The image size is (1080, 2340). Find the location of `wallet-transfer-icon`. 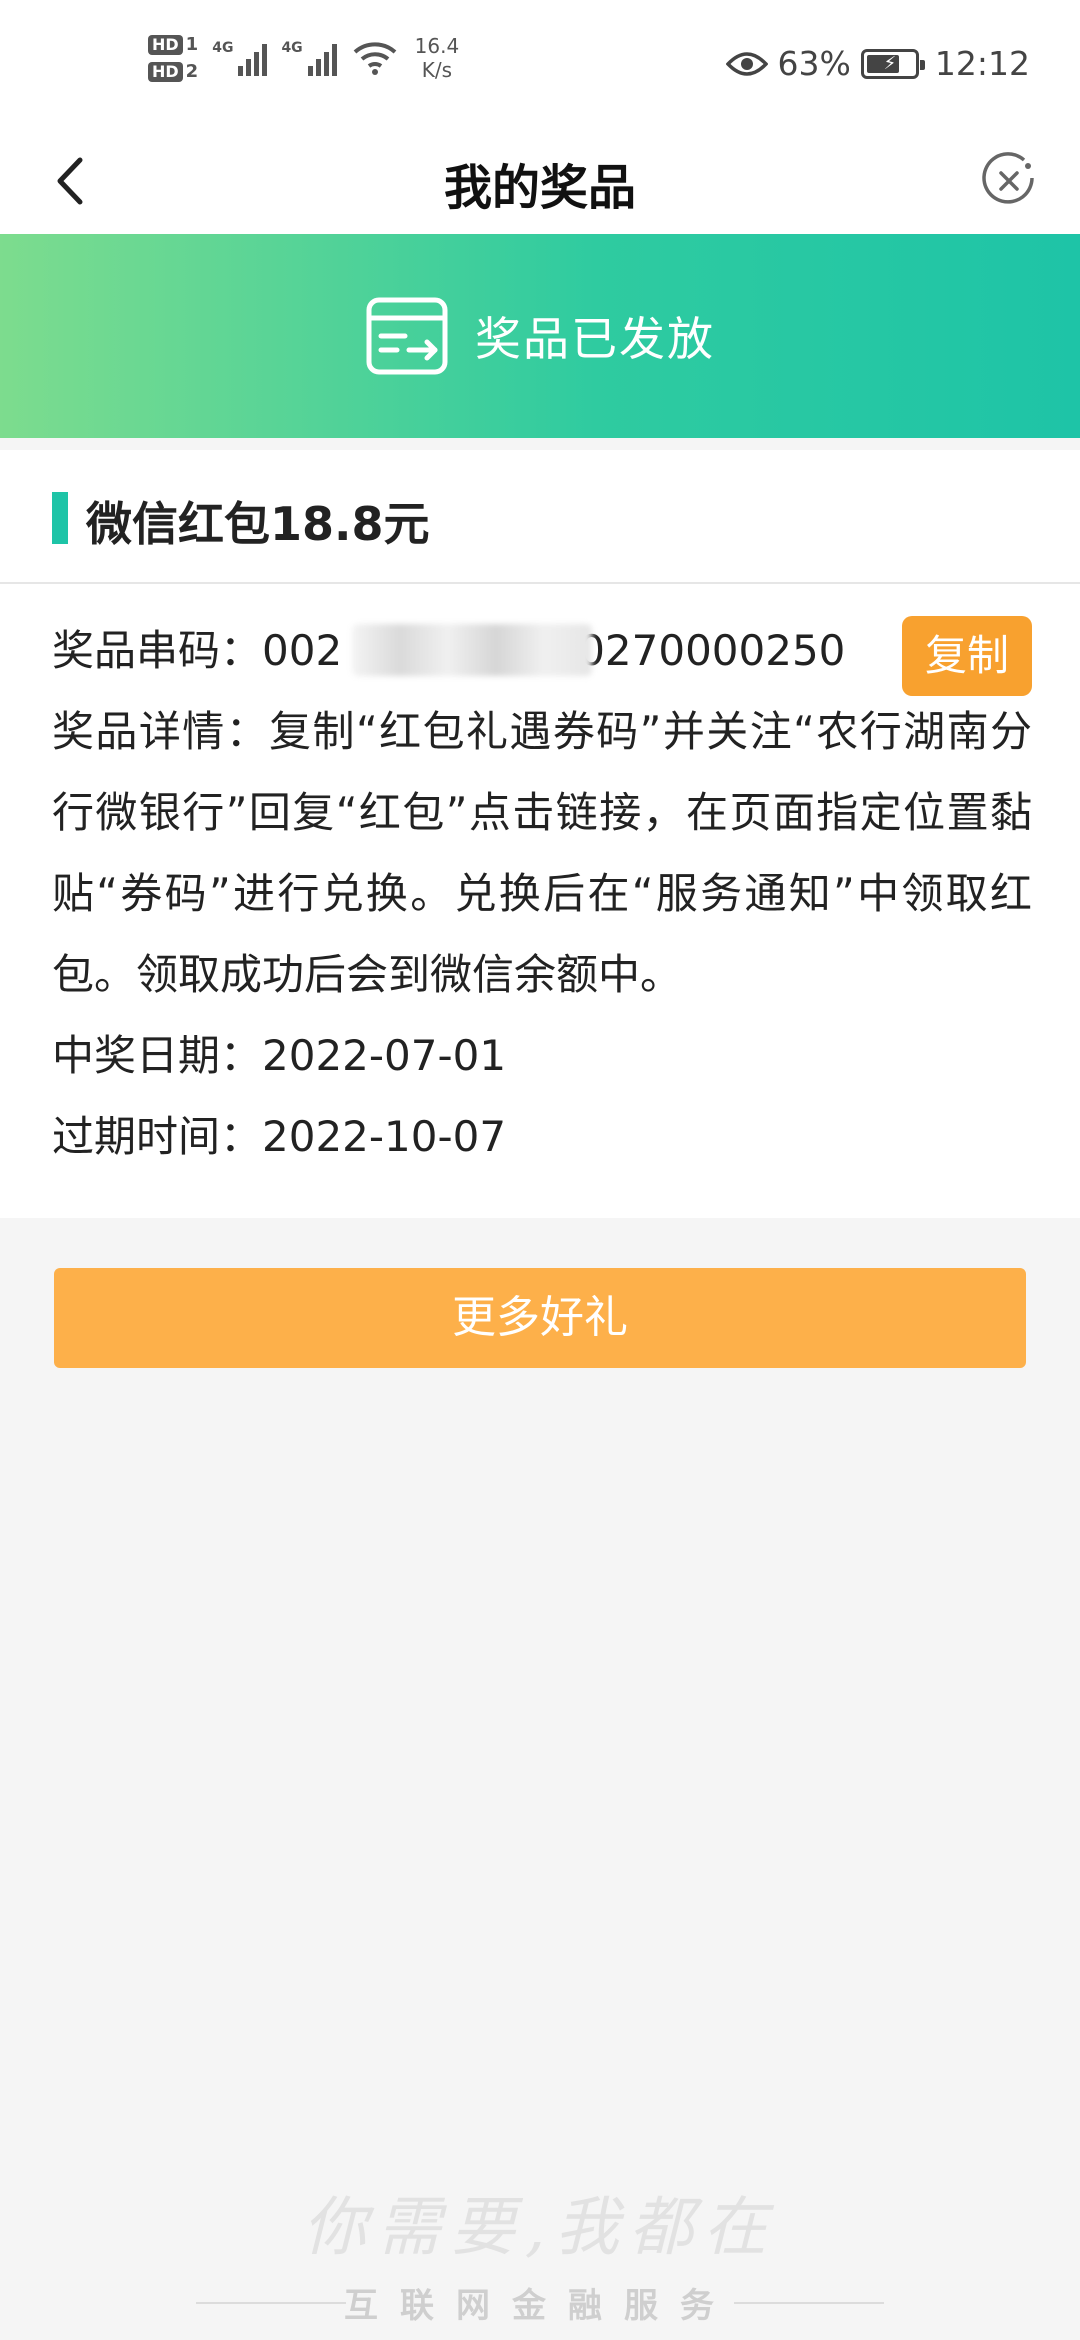

wallet-transfer-icon is located at coordinates (407, 336).